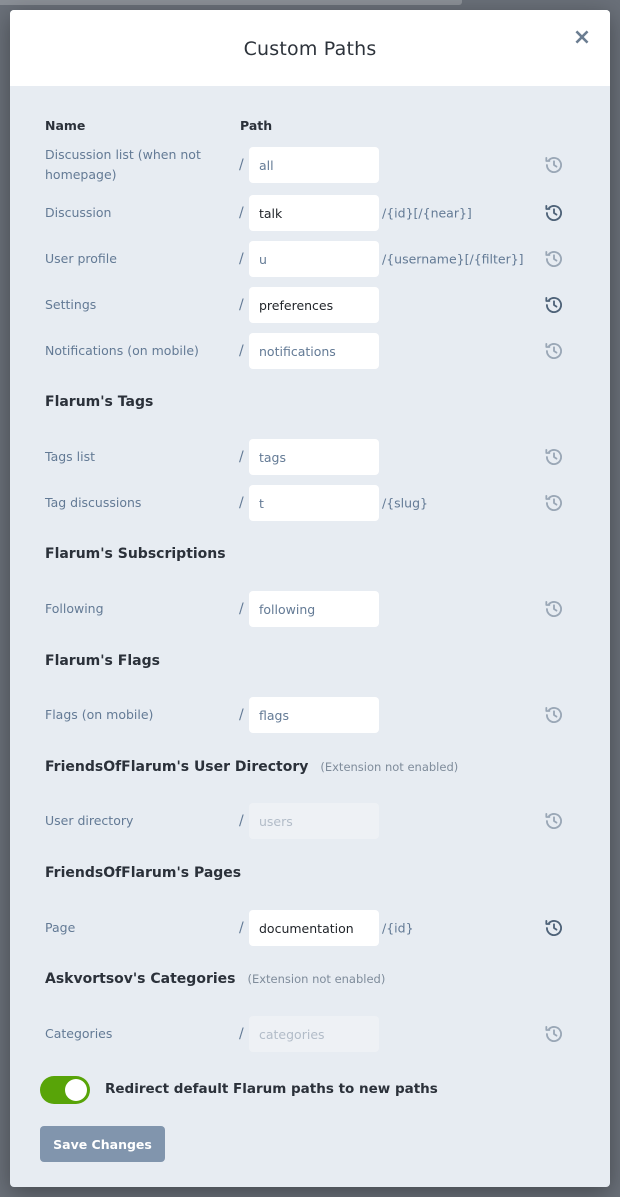  What do you see at coordinates (70, 456) in the screenshot?
I see `path-row-label: Tags list` at bounding box center [70, 456].